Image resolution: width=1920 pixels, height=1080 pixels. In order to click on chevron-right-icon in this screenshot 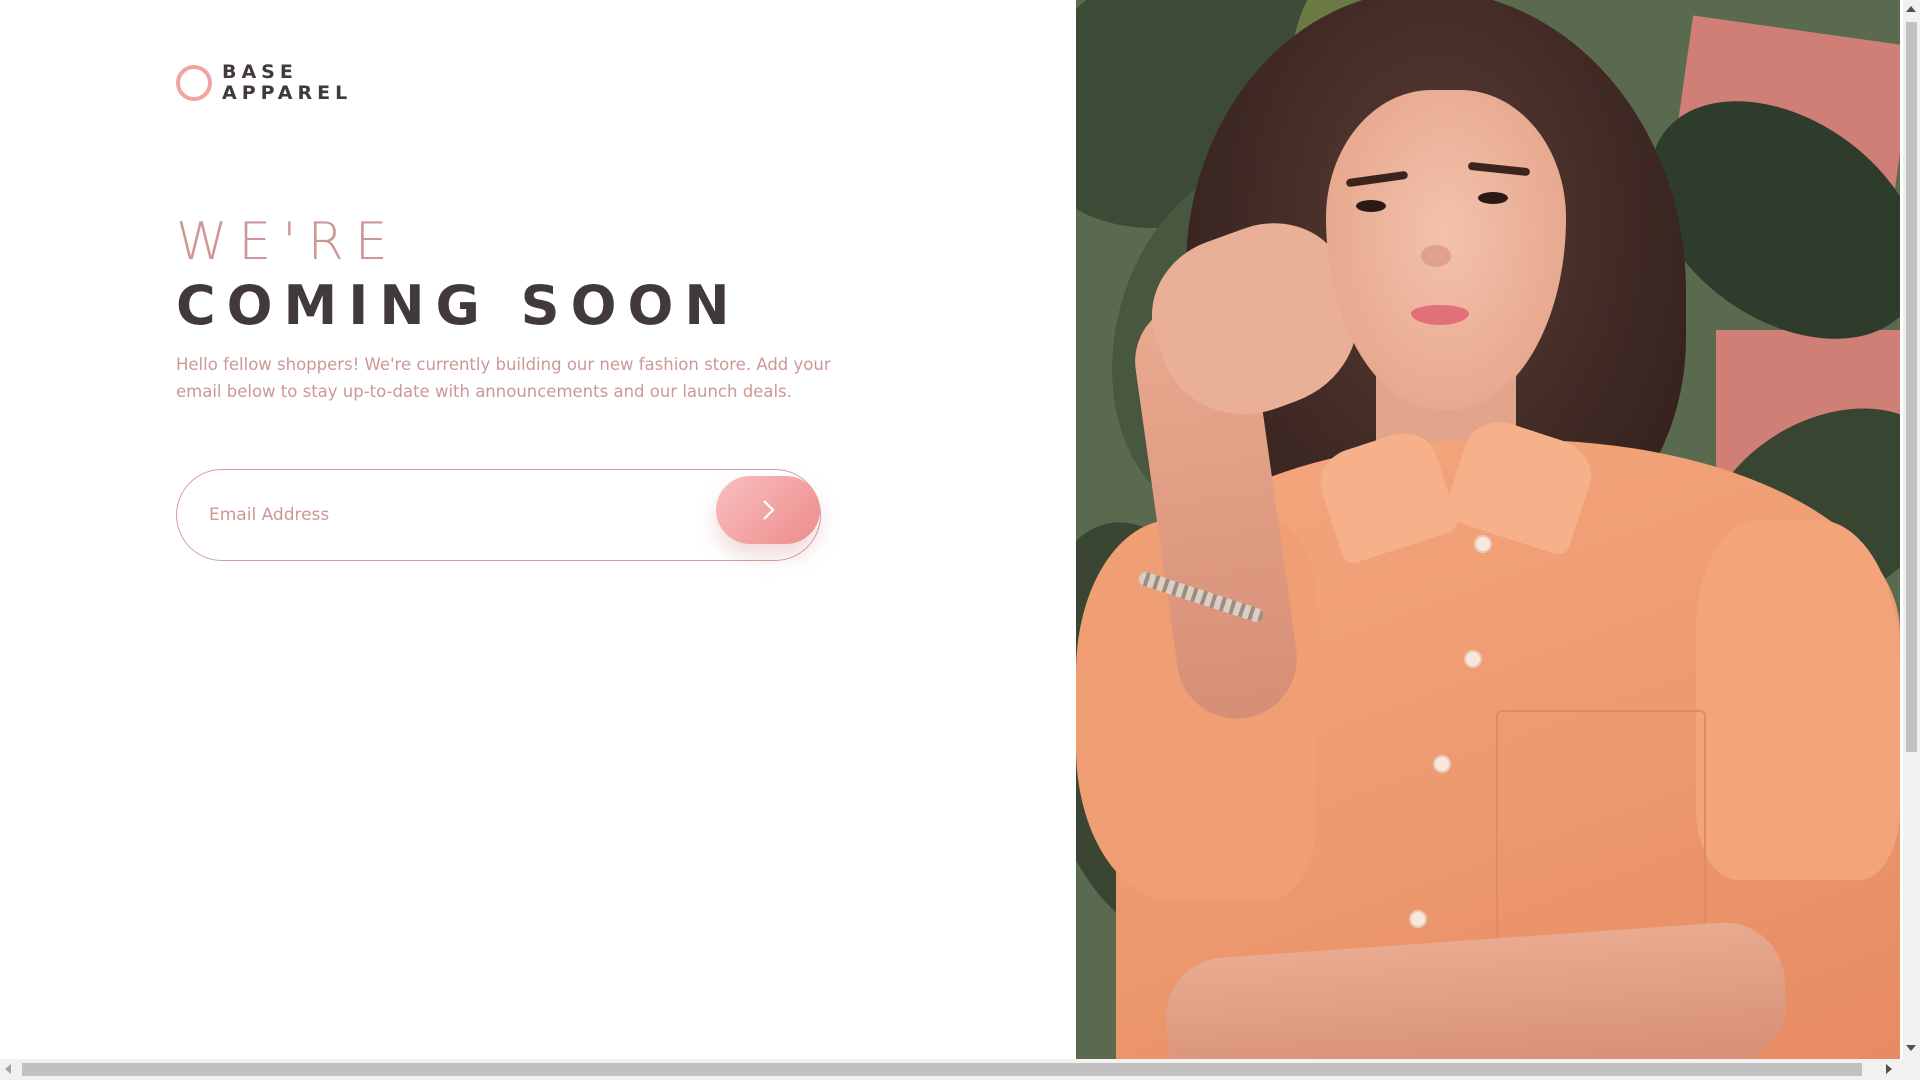, I will do `click(769, 510)`.